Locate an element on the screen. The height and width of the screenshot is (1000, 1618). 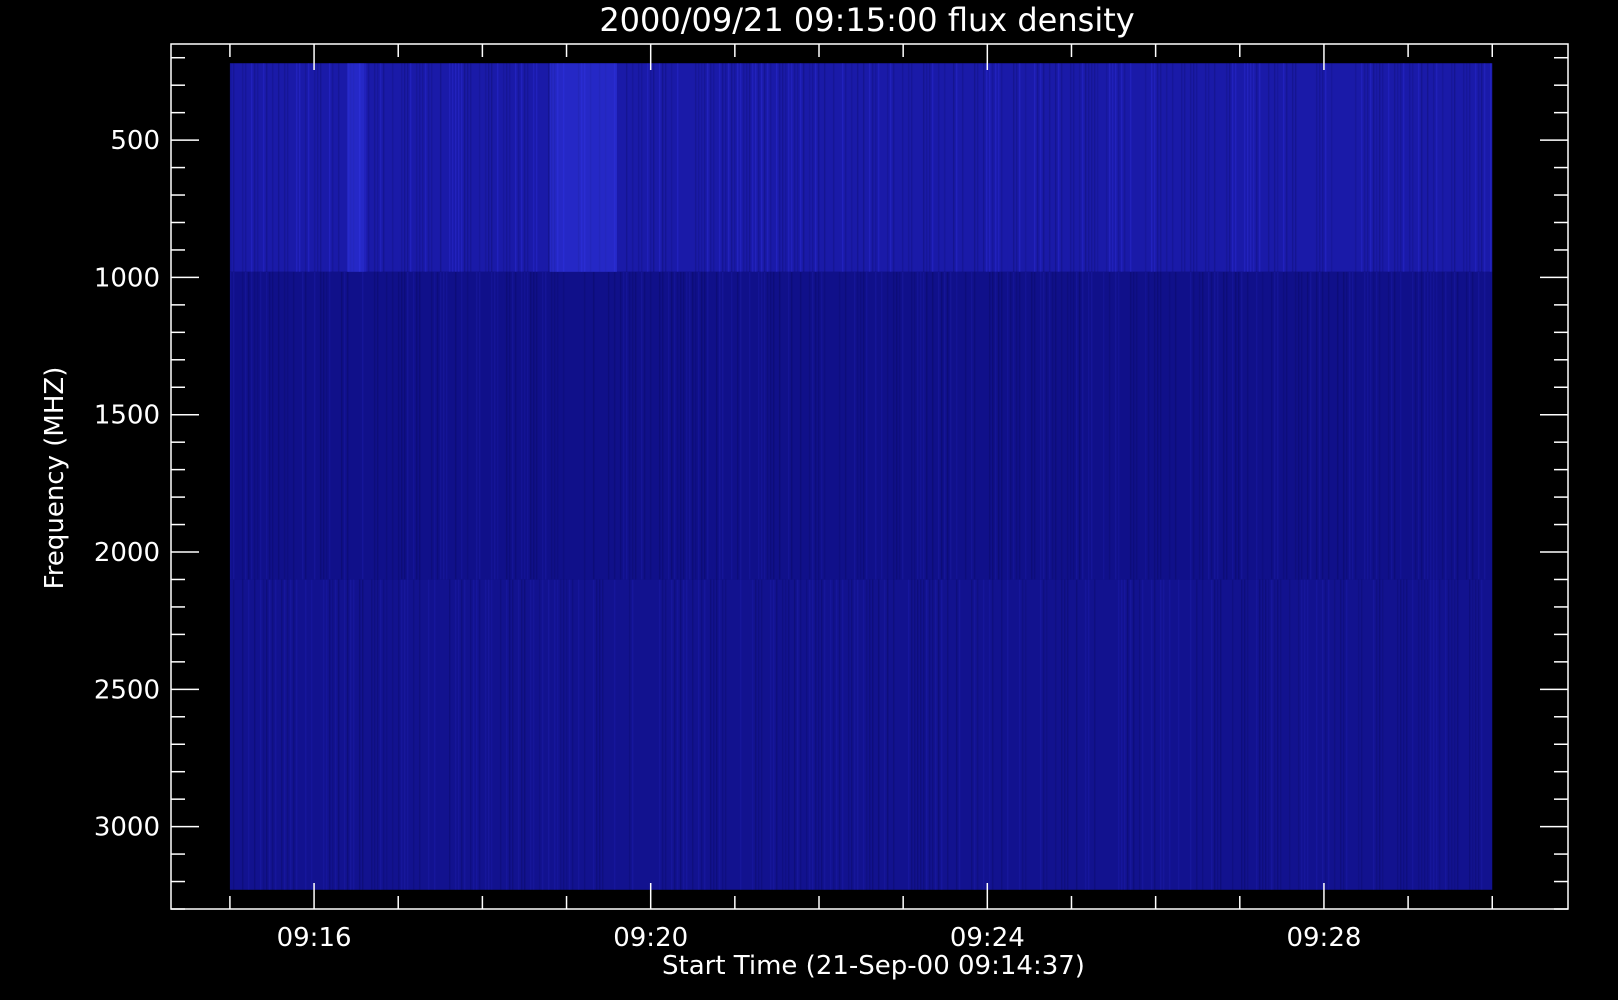
x-tick-label: 09:28 is located at coordinates (1323, 938).